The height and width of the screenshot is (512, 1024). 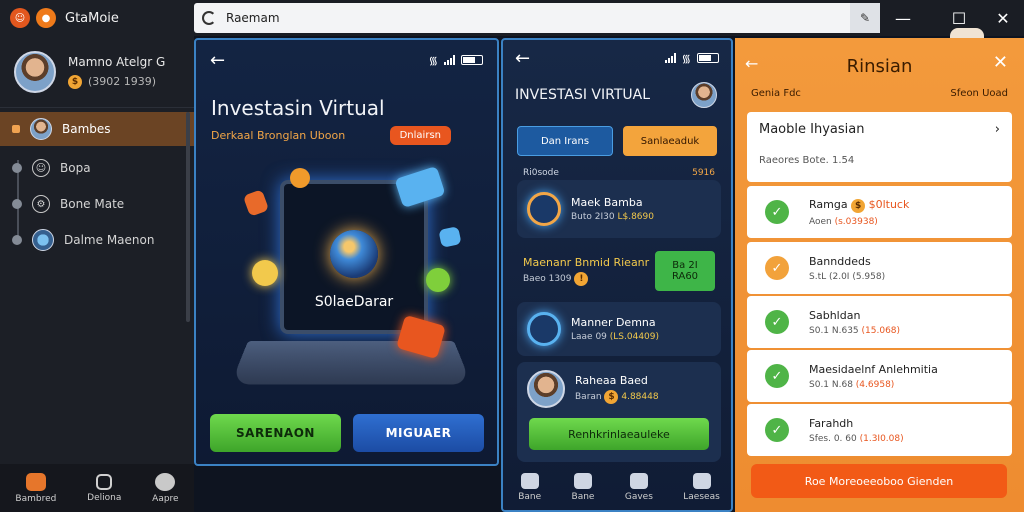 I want to click on tooth-icon, so click(x=582, y=480).